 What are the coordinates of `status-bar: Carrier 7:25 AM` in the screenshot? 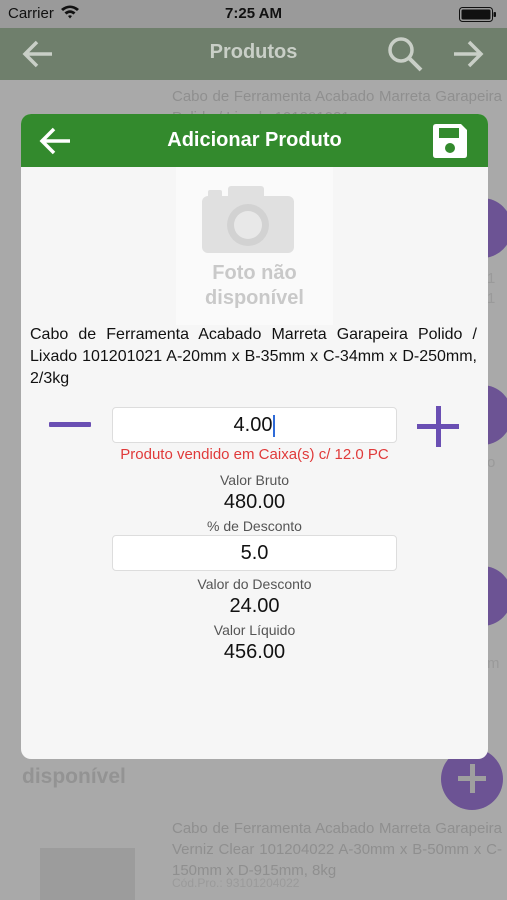 It's located at (253, 14).